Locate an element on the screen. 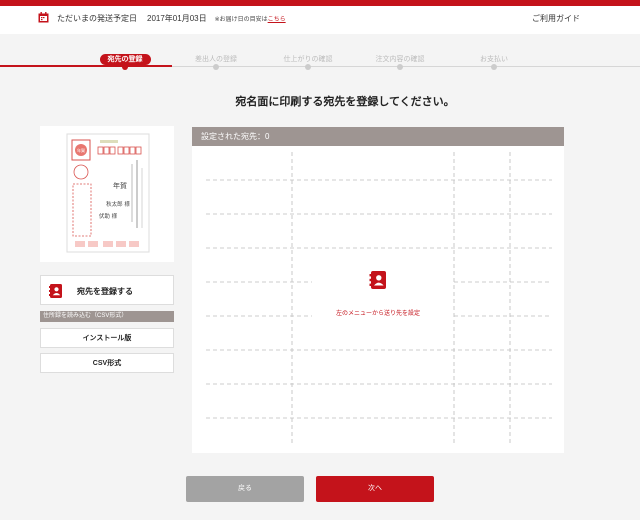  empty-state-message: 左のメニューから送り先を設定 is located at coordinates (377, 314).